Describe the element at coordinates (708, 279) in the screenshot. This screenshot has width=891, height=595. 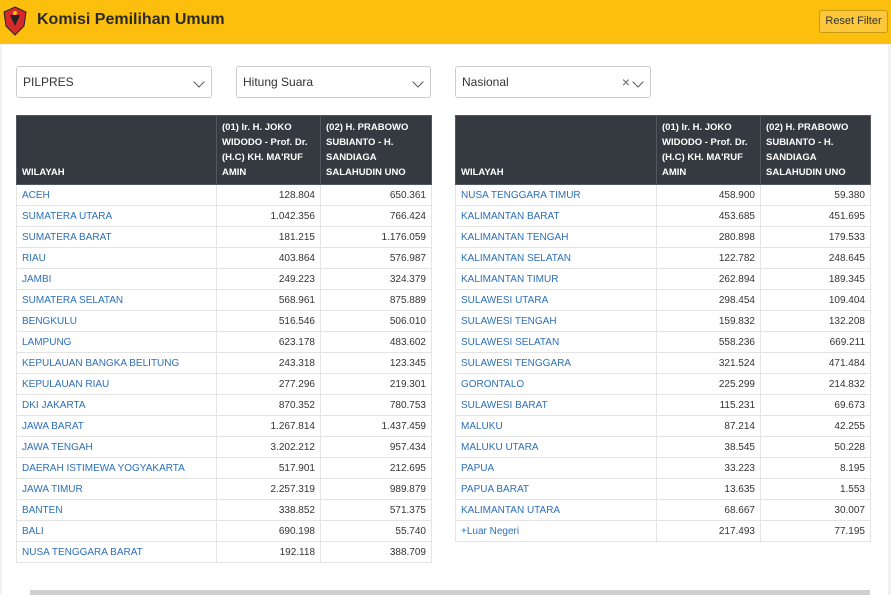
I see `votes-01-cell: 262.894` at that location.